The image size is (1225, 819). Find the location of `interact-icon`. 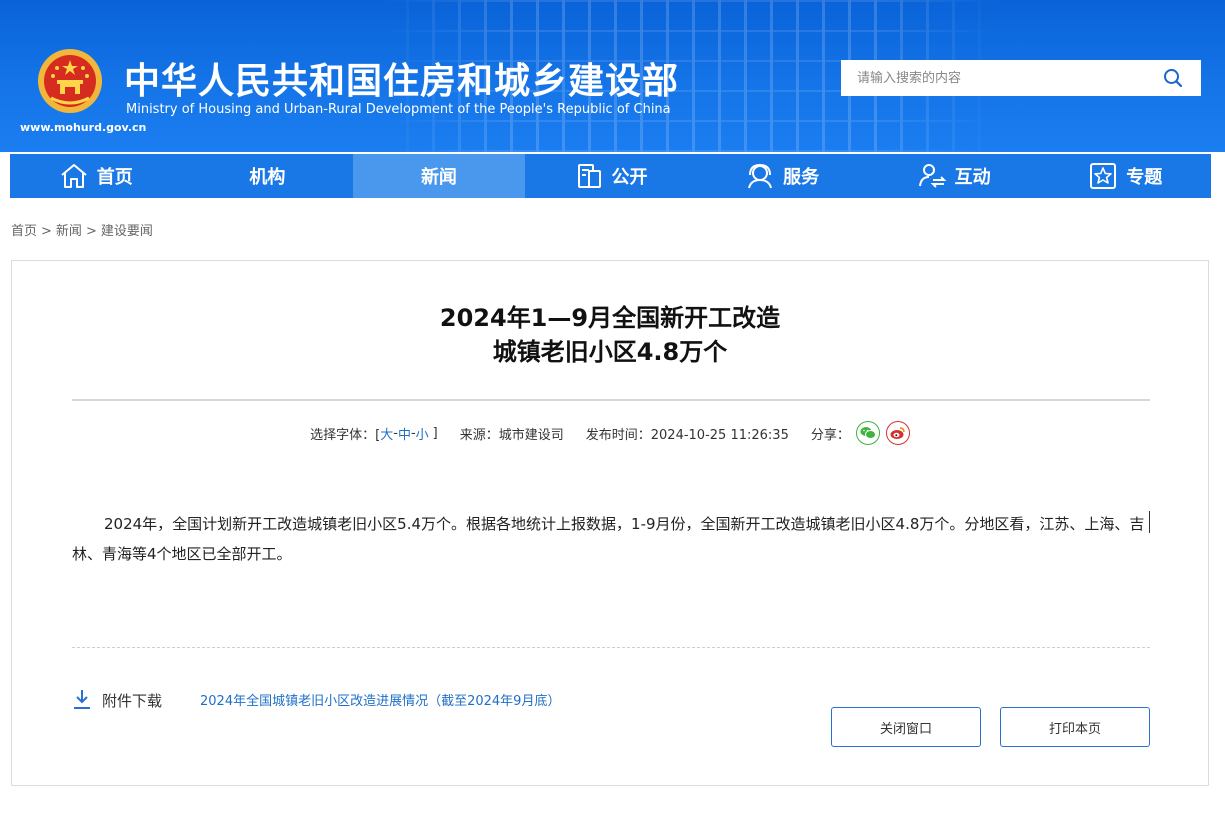

interact-icon is located at coordinates (932, 176).